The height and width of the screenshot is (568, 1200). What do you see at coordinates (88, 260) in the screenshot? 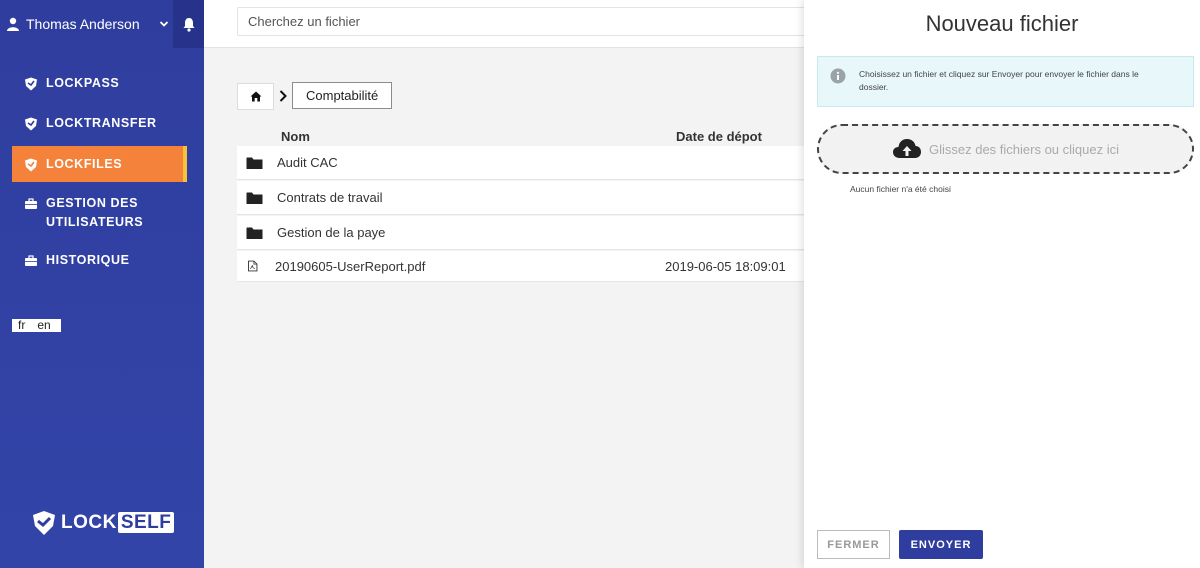
I see `nav-label: HISTORIQUE` at bounding box center [88, 260].